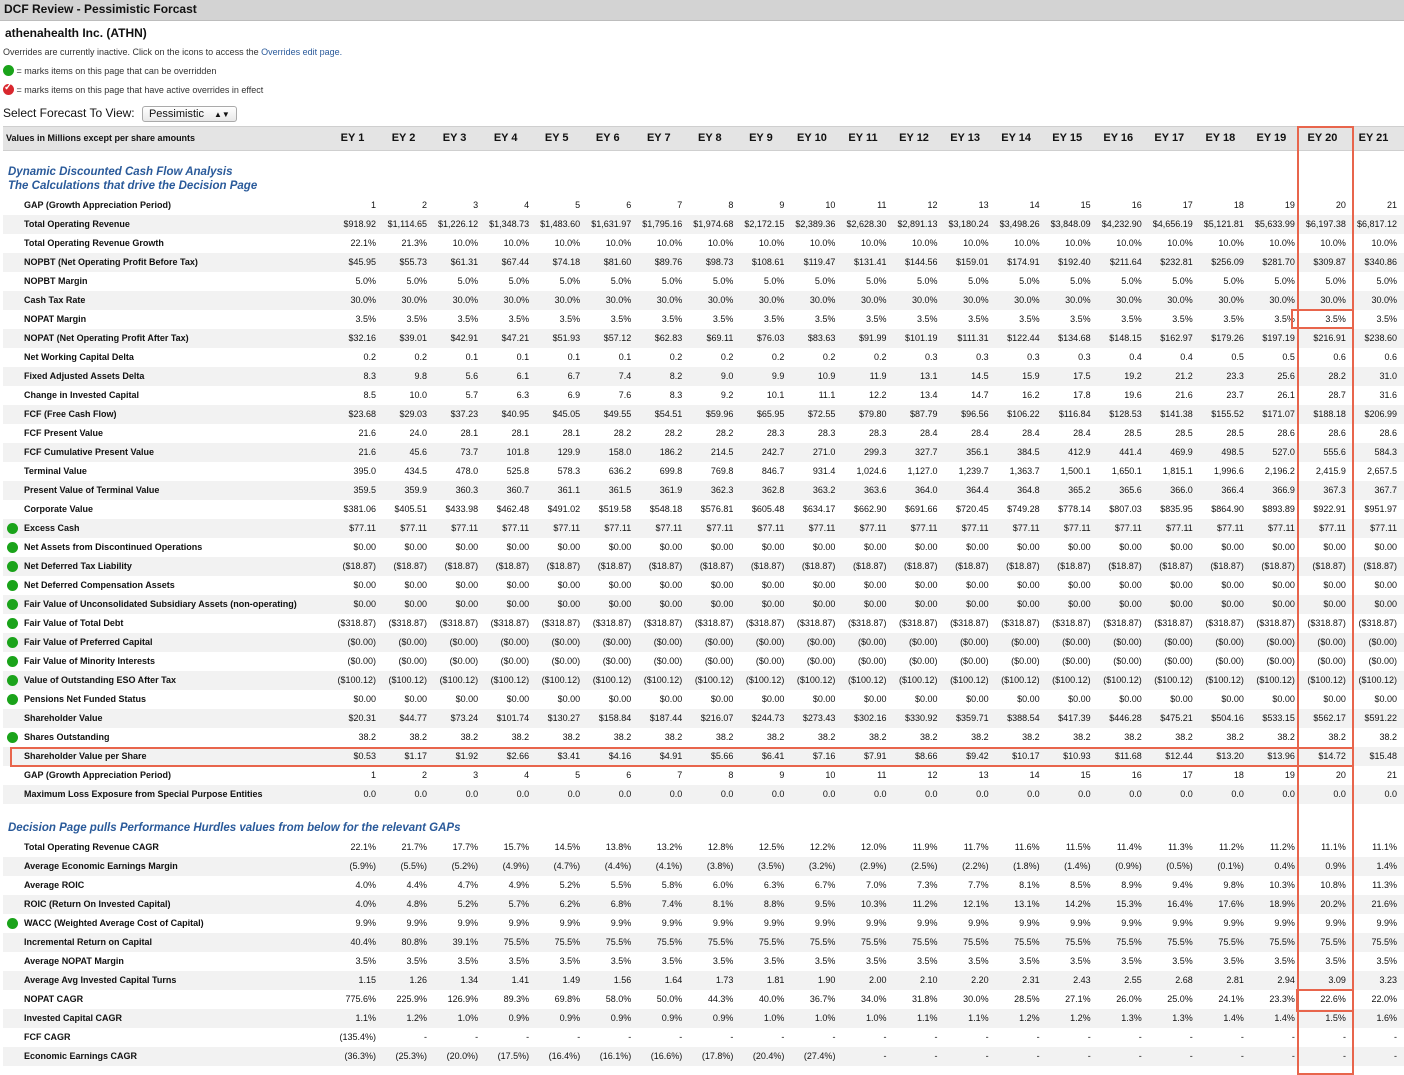 This screenshot has width=1404, height=1075. I want to click on table-cell: 24.1%, so click(1231, 999).